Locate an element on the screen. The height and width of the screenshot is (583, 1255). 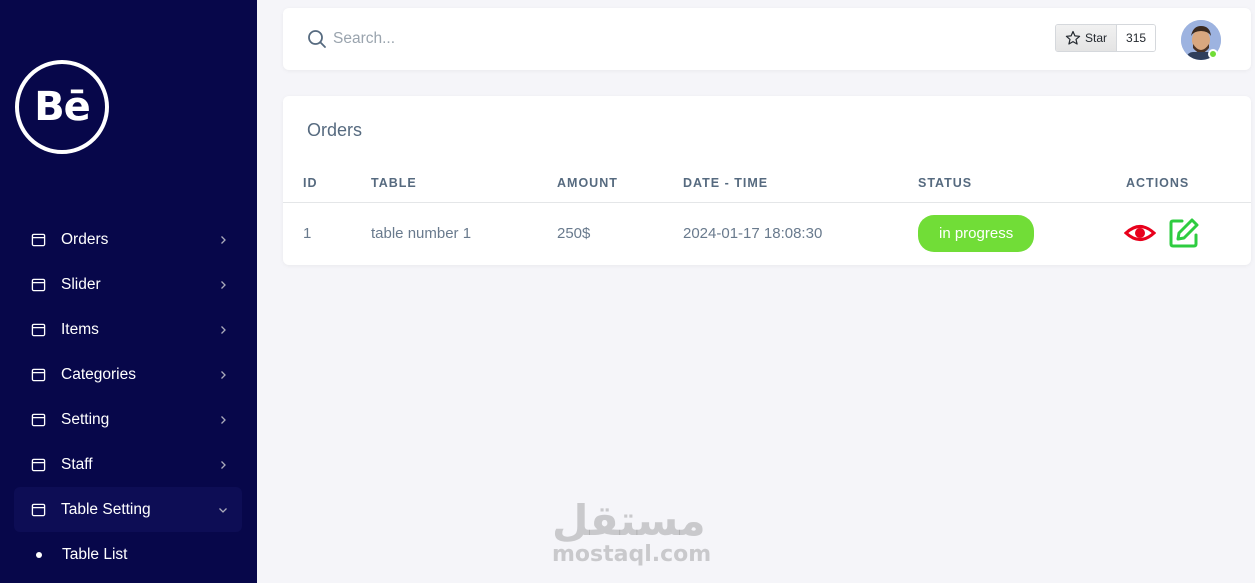
search-input is located at coordinates (430, 39).